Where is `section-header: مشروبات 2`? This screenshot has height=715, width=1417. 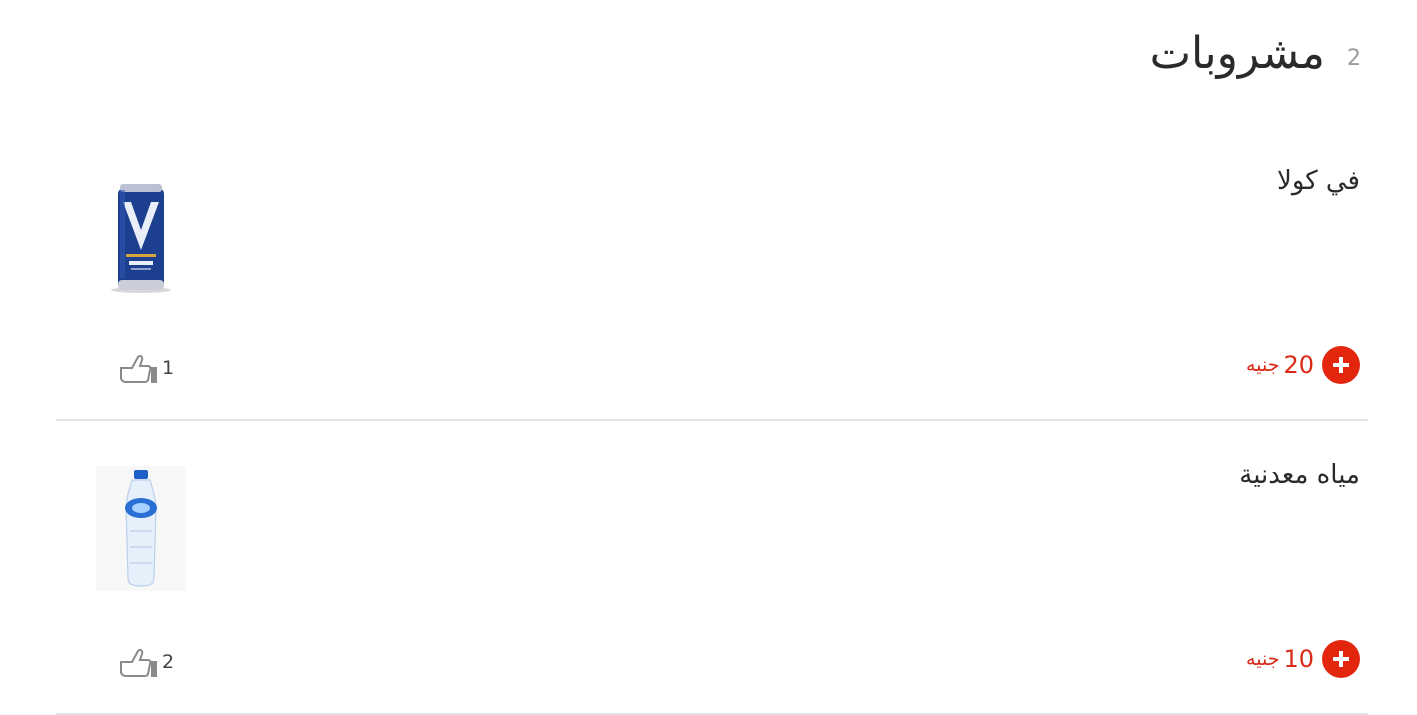
section-header: مشروبات 2 is located at coordinates (1255, 54).